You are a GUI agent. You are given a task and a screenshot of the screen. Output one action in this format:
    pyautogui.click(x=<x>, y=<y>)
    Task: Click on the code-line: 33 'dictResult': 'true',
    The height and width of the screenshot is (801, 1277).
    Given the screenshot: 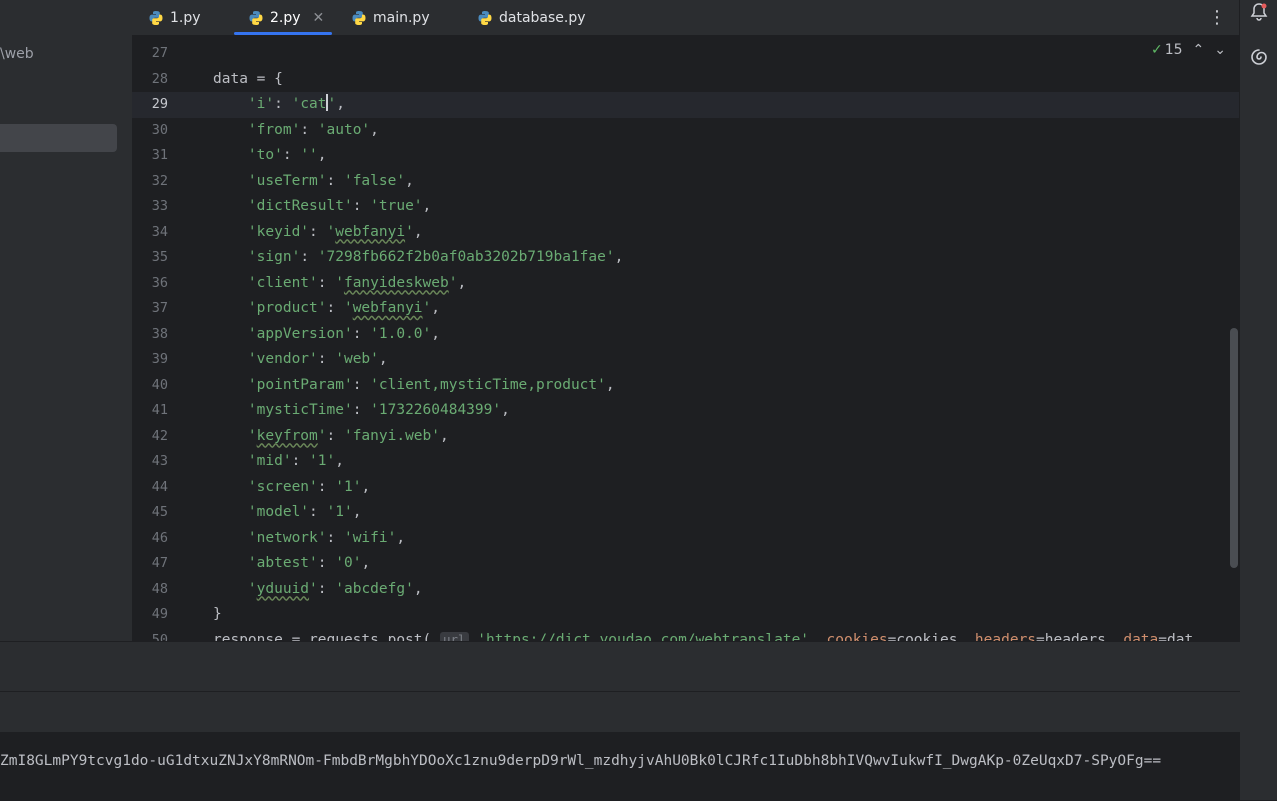 What is the action you would take?
    pyautogui.click(x=686, y=207)
    